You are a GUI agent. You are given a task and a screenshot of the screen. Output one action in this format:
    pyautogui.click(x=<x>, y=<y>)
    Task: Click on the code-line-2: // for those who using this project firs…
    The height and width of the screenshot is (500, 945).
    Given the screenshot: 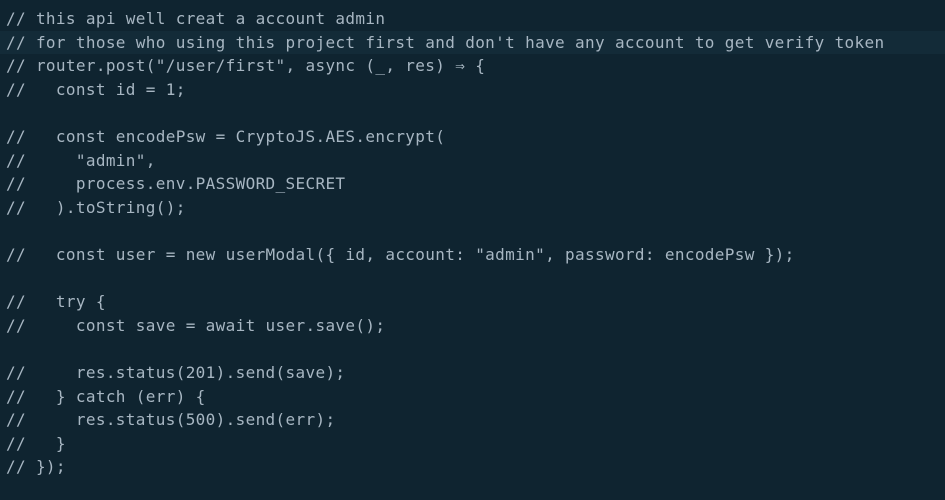 What is the action you would take?
    pyautogui.click(x=472, y=42)
    